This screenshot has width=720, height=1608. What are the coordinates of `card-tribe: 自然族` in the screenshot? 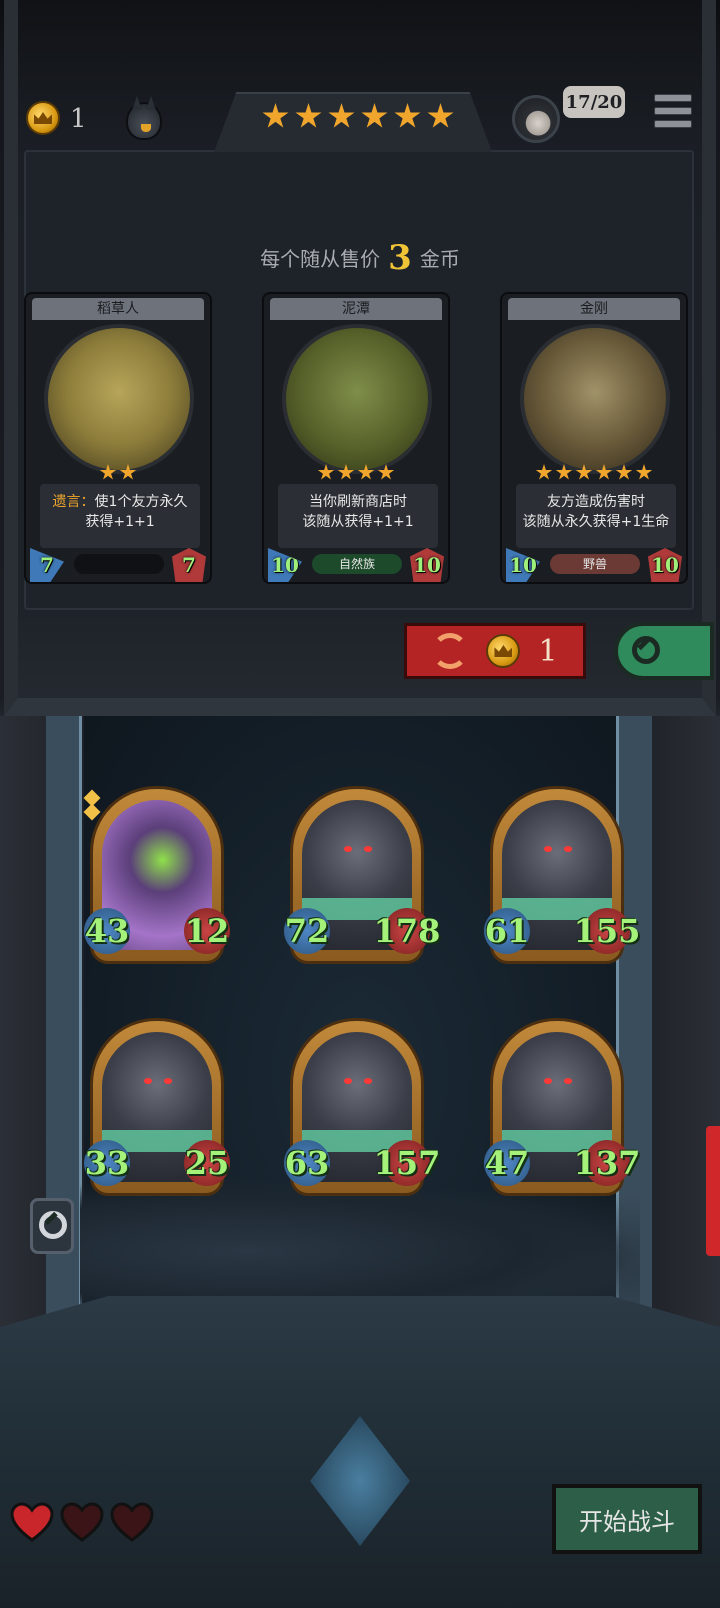 It's located at (357, 564).